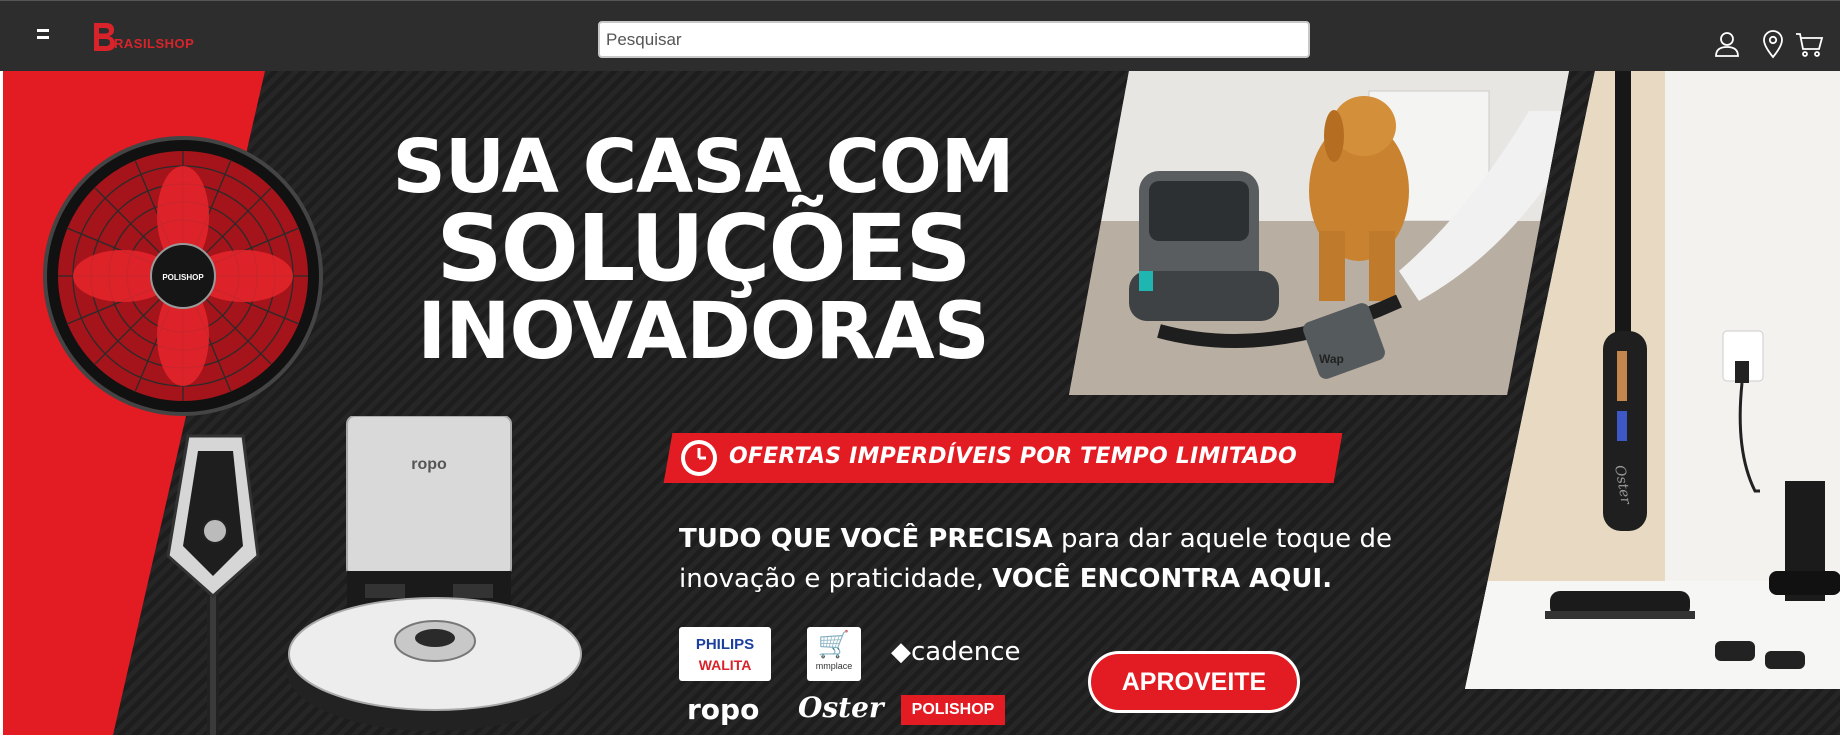  Describe the element at coordinates (1013, 456) in the screenshot. I see `offer-text: OFERTAS IMPERDÍVEIS POR TEMPO LIMITADO` at that location.